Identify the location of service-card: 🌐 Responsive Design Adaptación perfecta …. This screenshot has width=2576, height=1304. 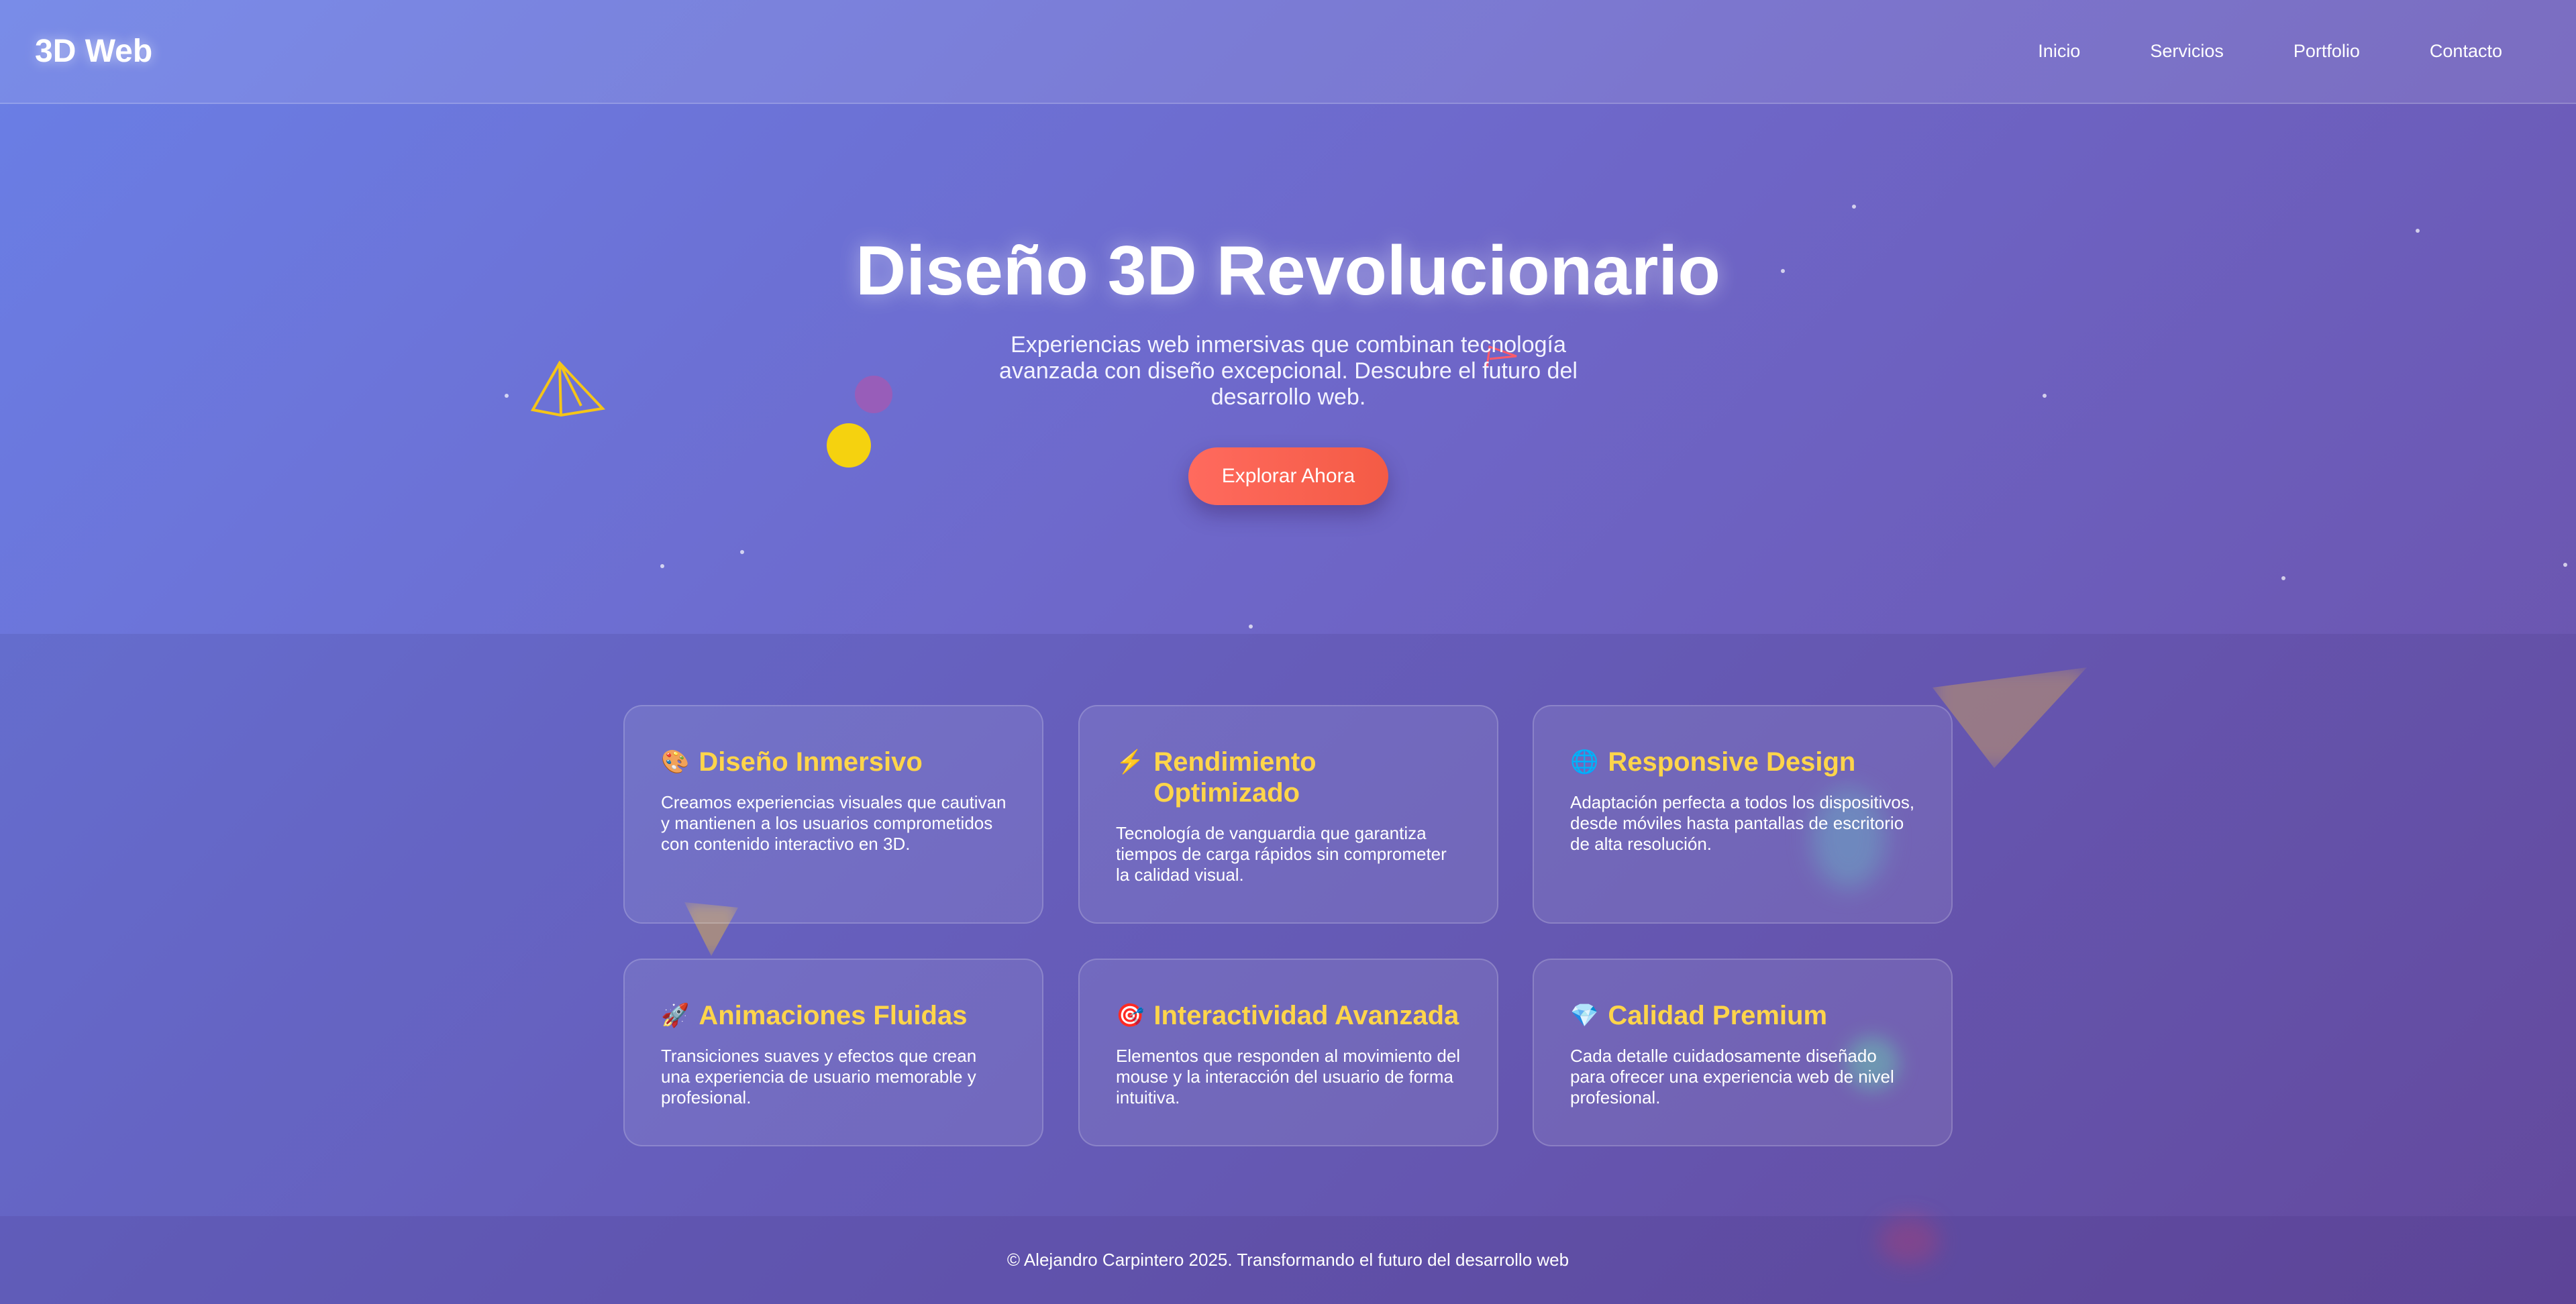
(1743, 814).